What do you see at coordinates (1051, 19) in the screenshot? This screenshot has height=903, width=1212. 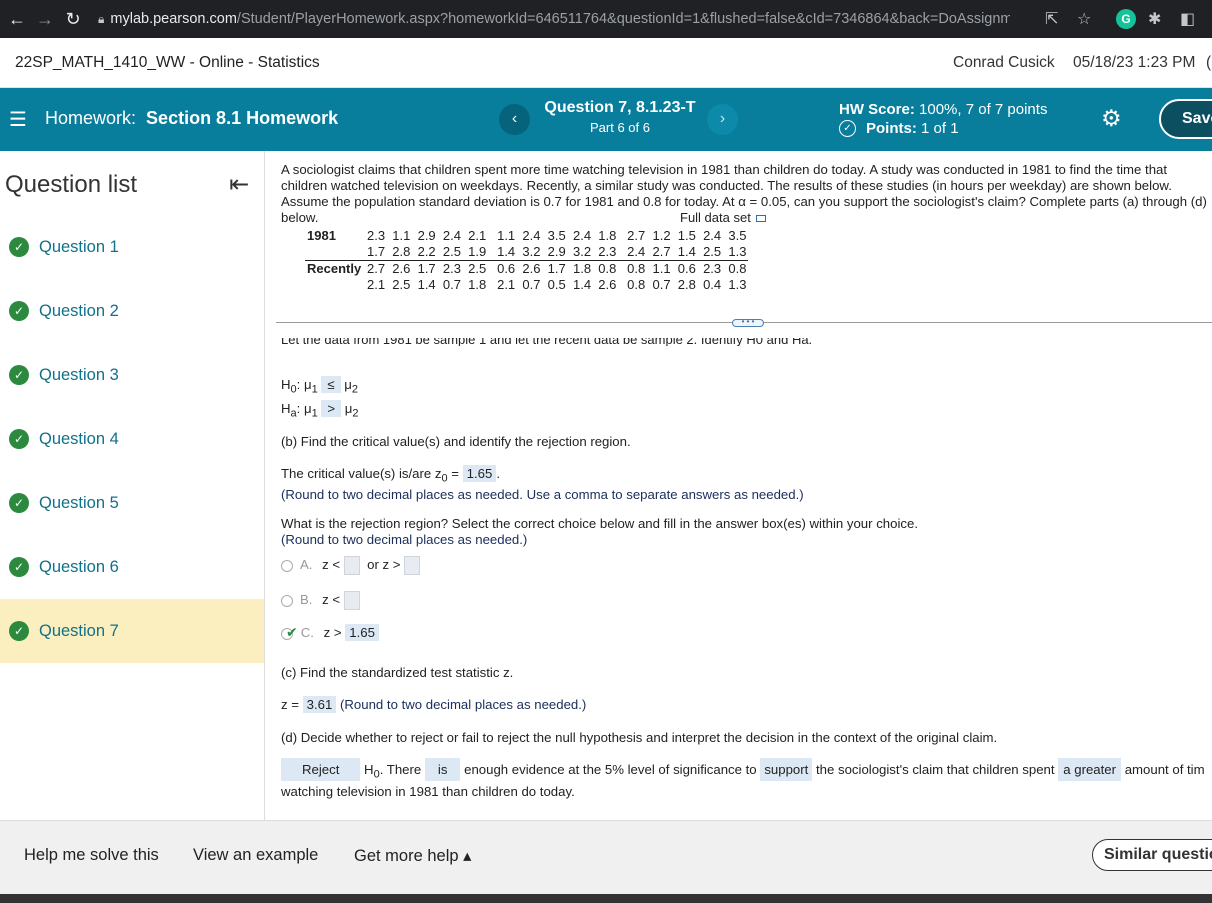 I see `share-icon: ⇱` at bounding box center [1051, 19].